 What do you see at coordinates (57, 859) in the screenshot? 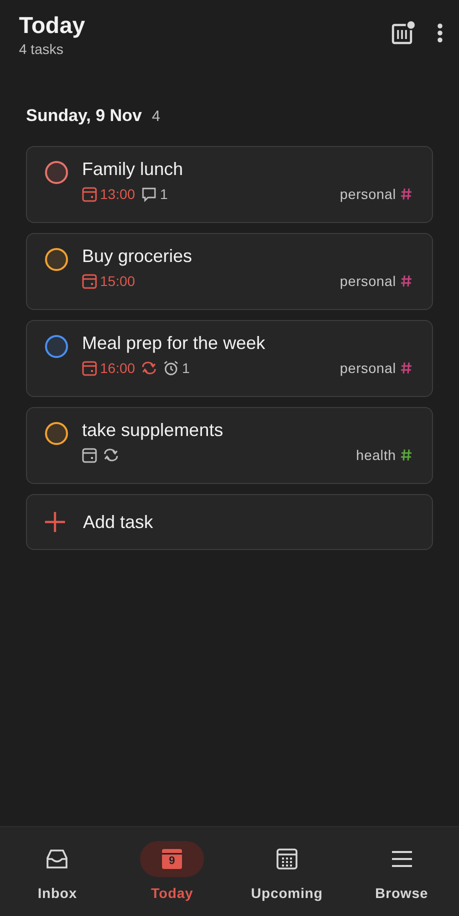
I see `inbox-icon` at bounding box center [57, 859].